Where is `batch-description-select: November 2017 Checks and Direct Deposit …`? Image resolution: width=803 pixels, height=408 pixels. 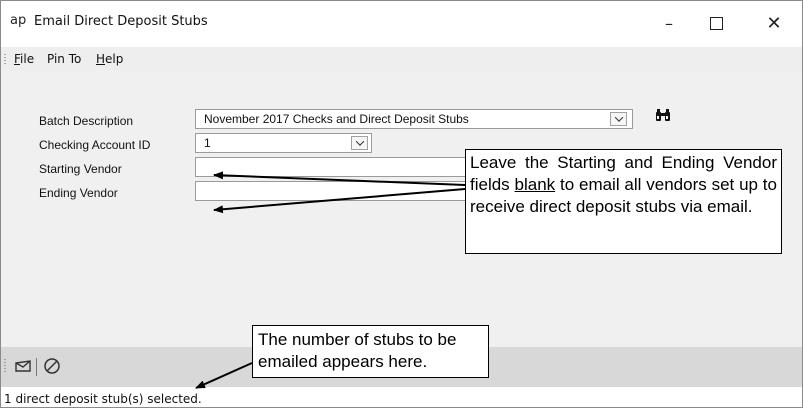
batch-description-select: November 2017 Checks and Direct Deposit … is located at coordinates (414, 119).